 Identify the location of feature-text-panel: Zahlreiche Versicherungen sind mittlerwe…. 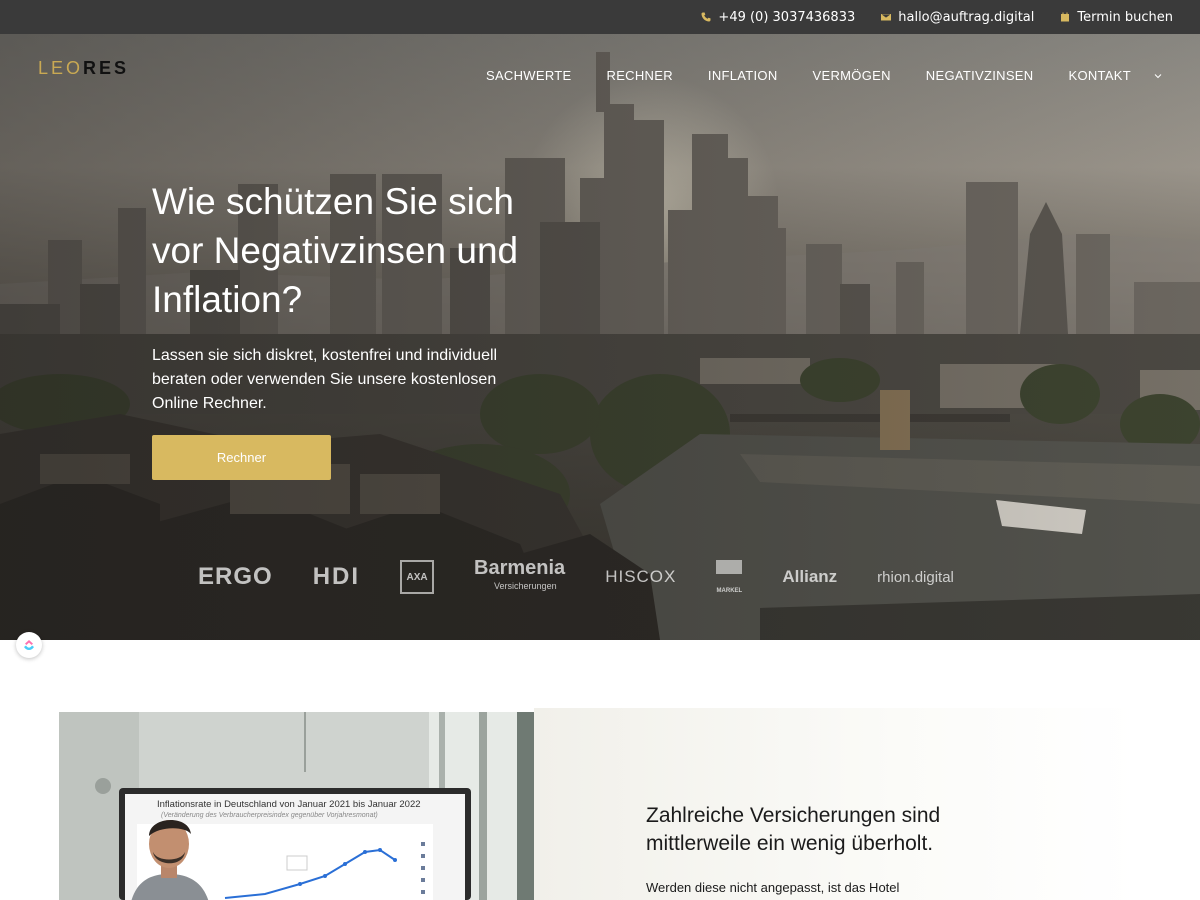
(836, 804).